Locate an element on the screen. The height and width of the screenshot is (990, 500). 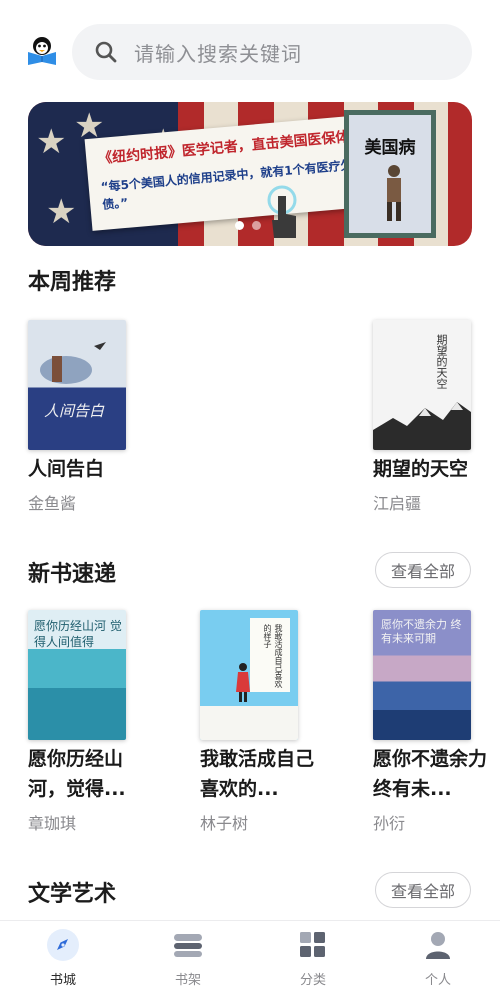
cover-title: 愿你历经山河 觉得人间值得 is located at coordinates (78, 634).